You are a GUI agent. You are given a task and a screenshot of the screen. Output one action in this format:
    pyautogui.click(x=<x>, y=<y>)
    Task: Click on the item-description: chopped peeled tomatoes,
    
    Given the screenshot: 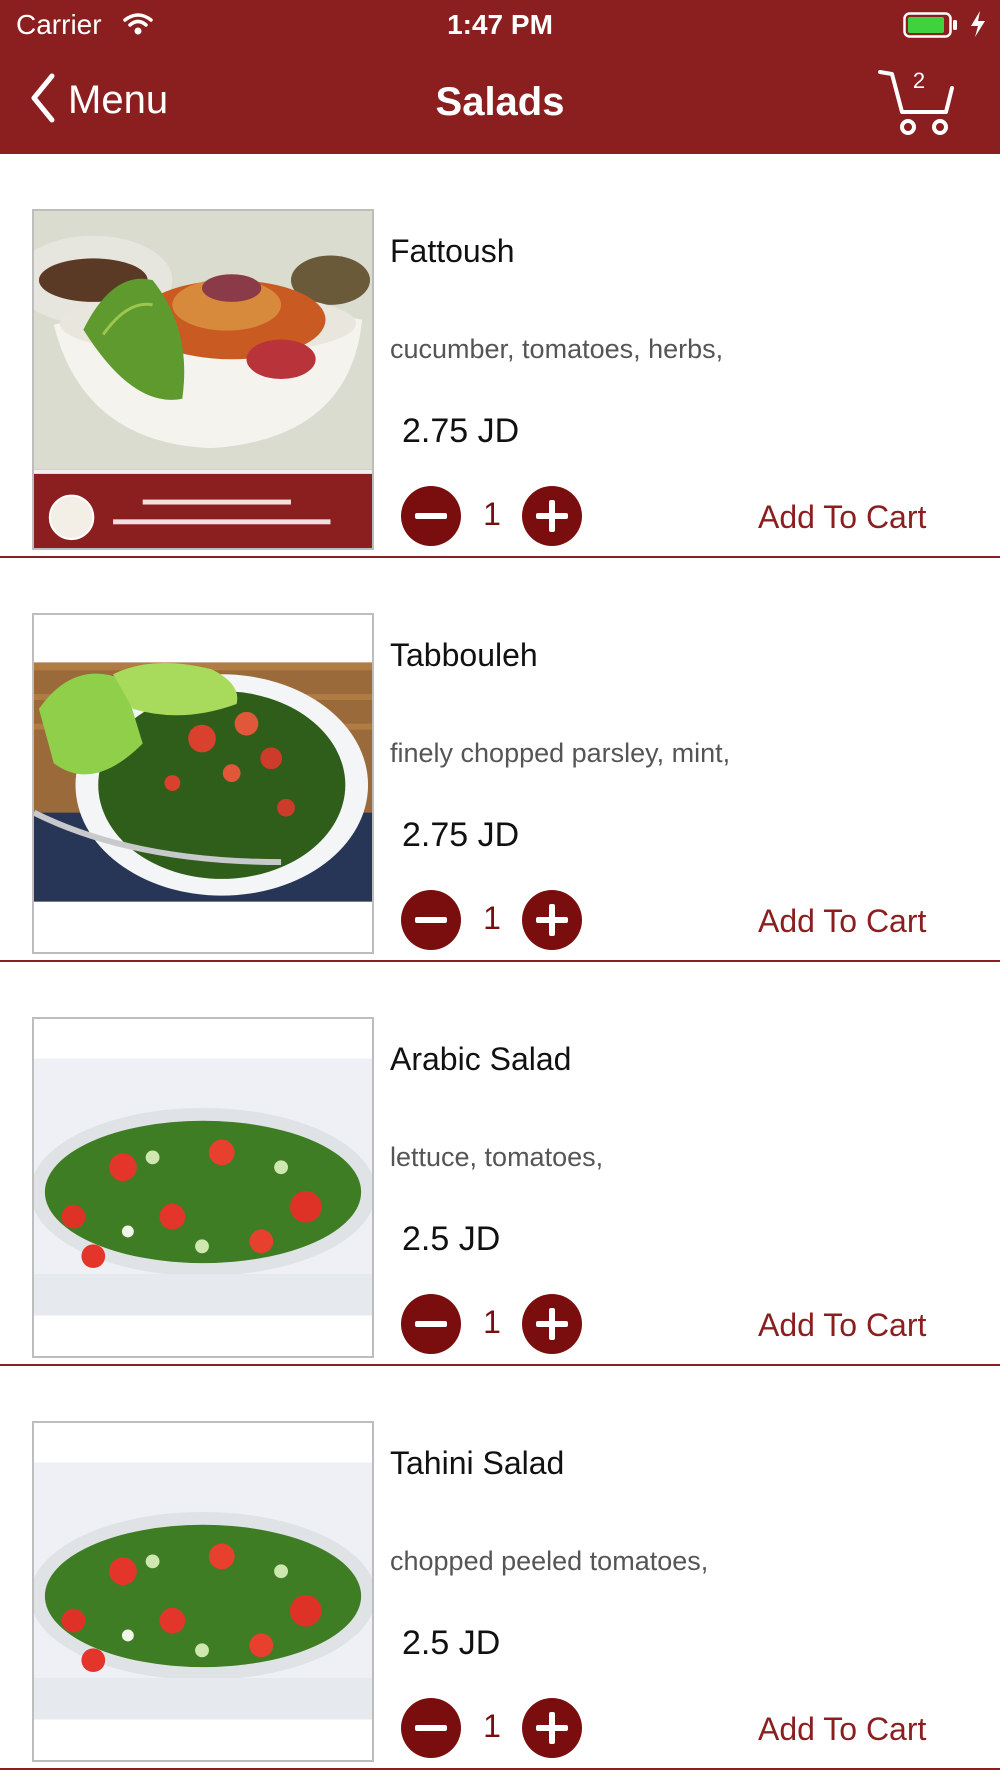 What is the action you would take?
    pyautogui.click(x=549, y=1561)
    